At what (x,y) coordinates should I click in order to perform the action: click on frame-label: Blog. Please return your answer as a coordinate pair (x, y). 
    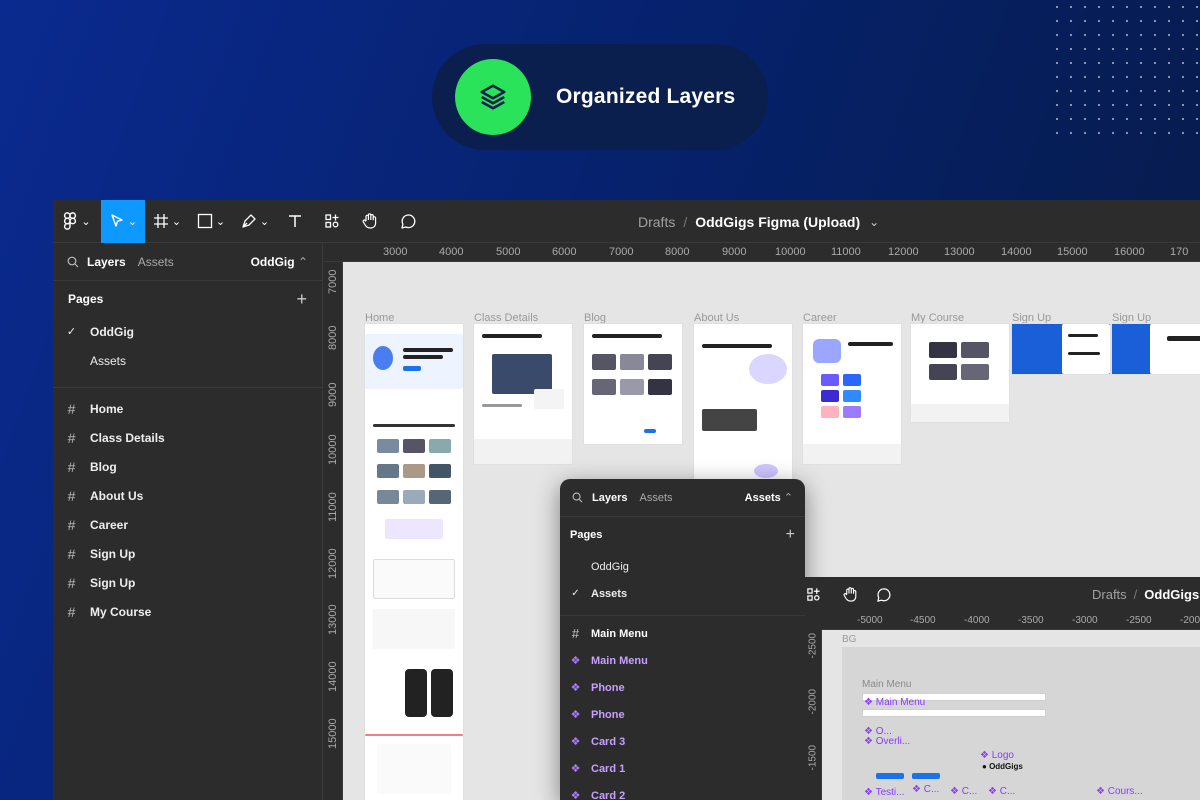
    Looking at the image, I should click on (595, 318).